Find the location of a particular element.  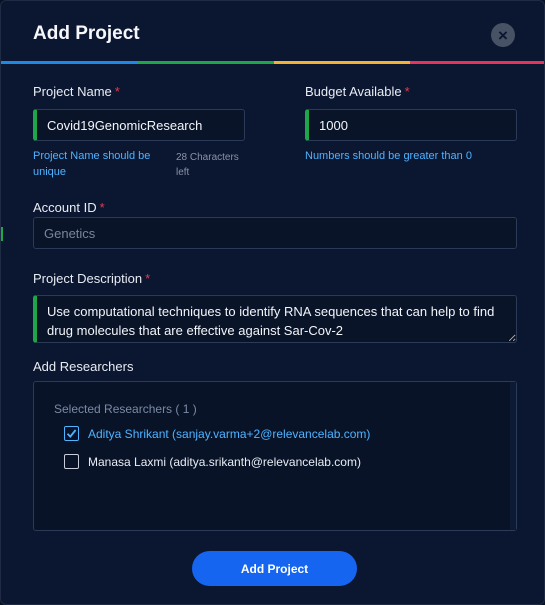

characters-left-counter: 28 Characters left is located at coordinates (207, 165).